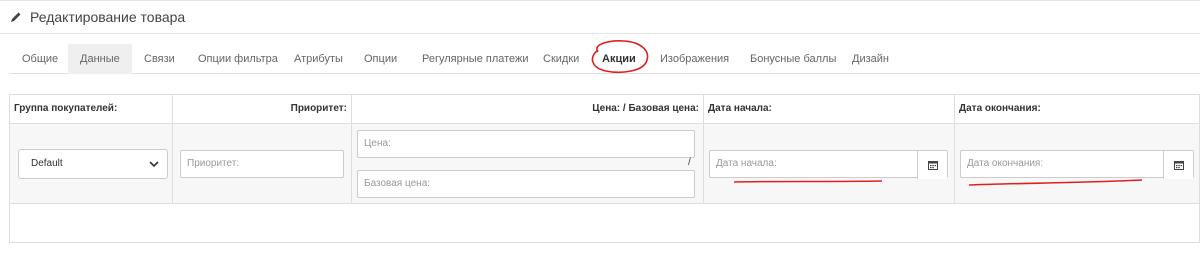 The image size is (1200, 268). I want to click on page-title-text: Редактирование товара, so click(108, 17).